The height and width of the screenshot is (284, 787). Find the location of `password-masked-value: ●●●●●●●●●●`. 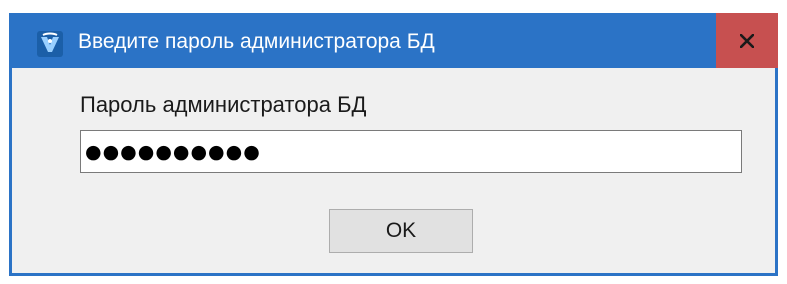

password-masked-value: ●●●●●●●●●● is located at coordinates (173, 152).